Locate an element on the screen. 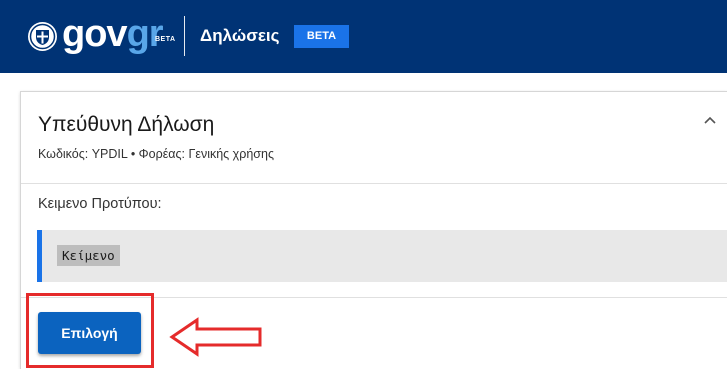 The height and width of the screenshot is (369, 727). template-text: Κείμενο is located at coordinates (88, 255).